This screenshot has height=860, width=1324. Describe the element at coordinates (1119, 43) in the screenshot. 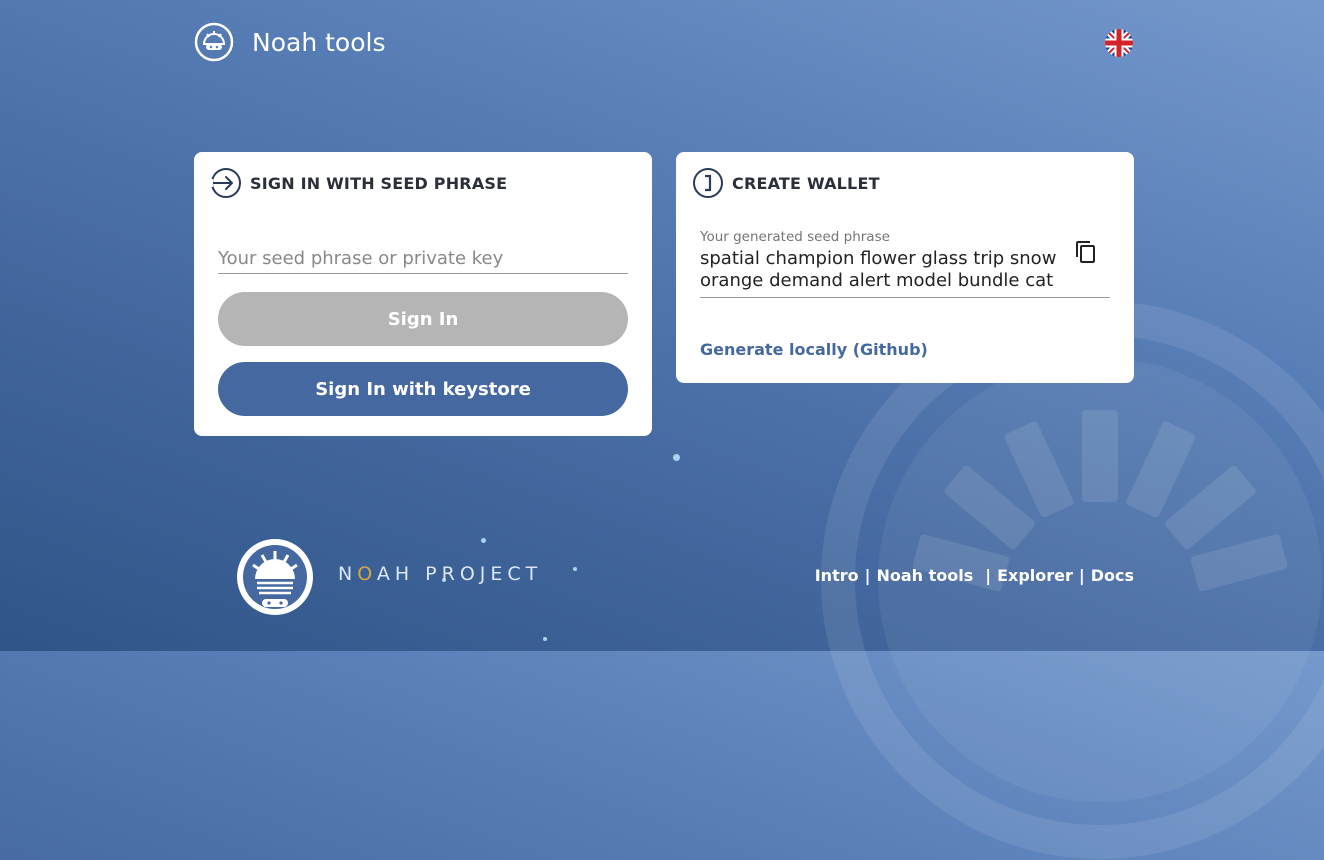

I see `uk-flag-icon` at that location.